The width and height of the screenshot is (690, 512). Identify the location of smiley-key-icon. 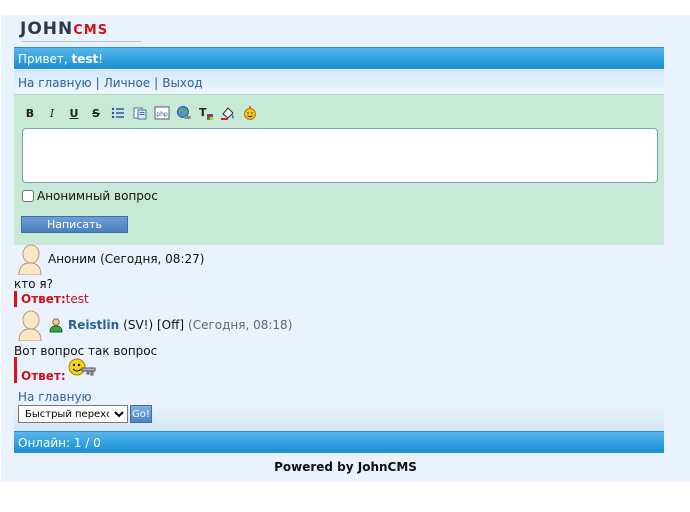
(83, 369).